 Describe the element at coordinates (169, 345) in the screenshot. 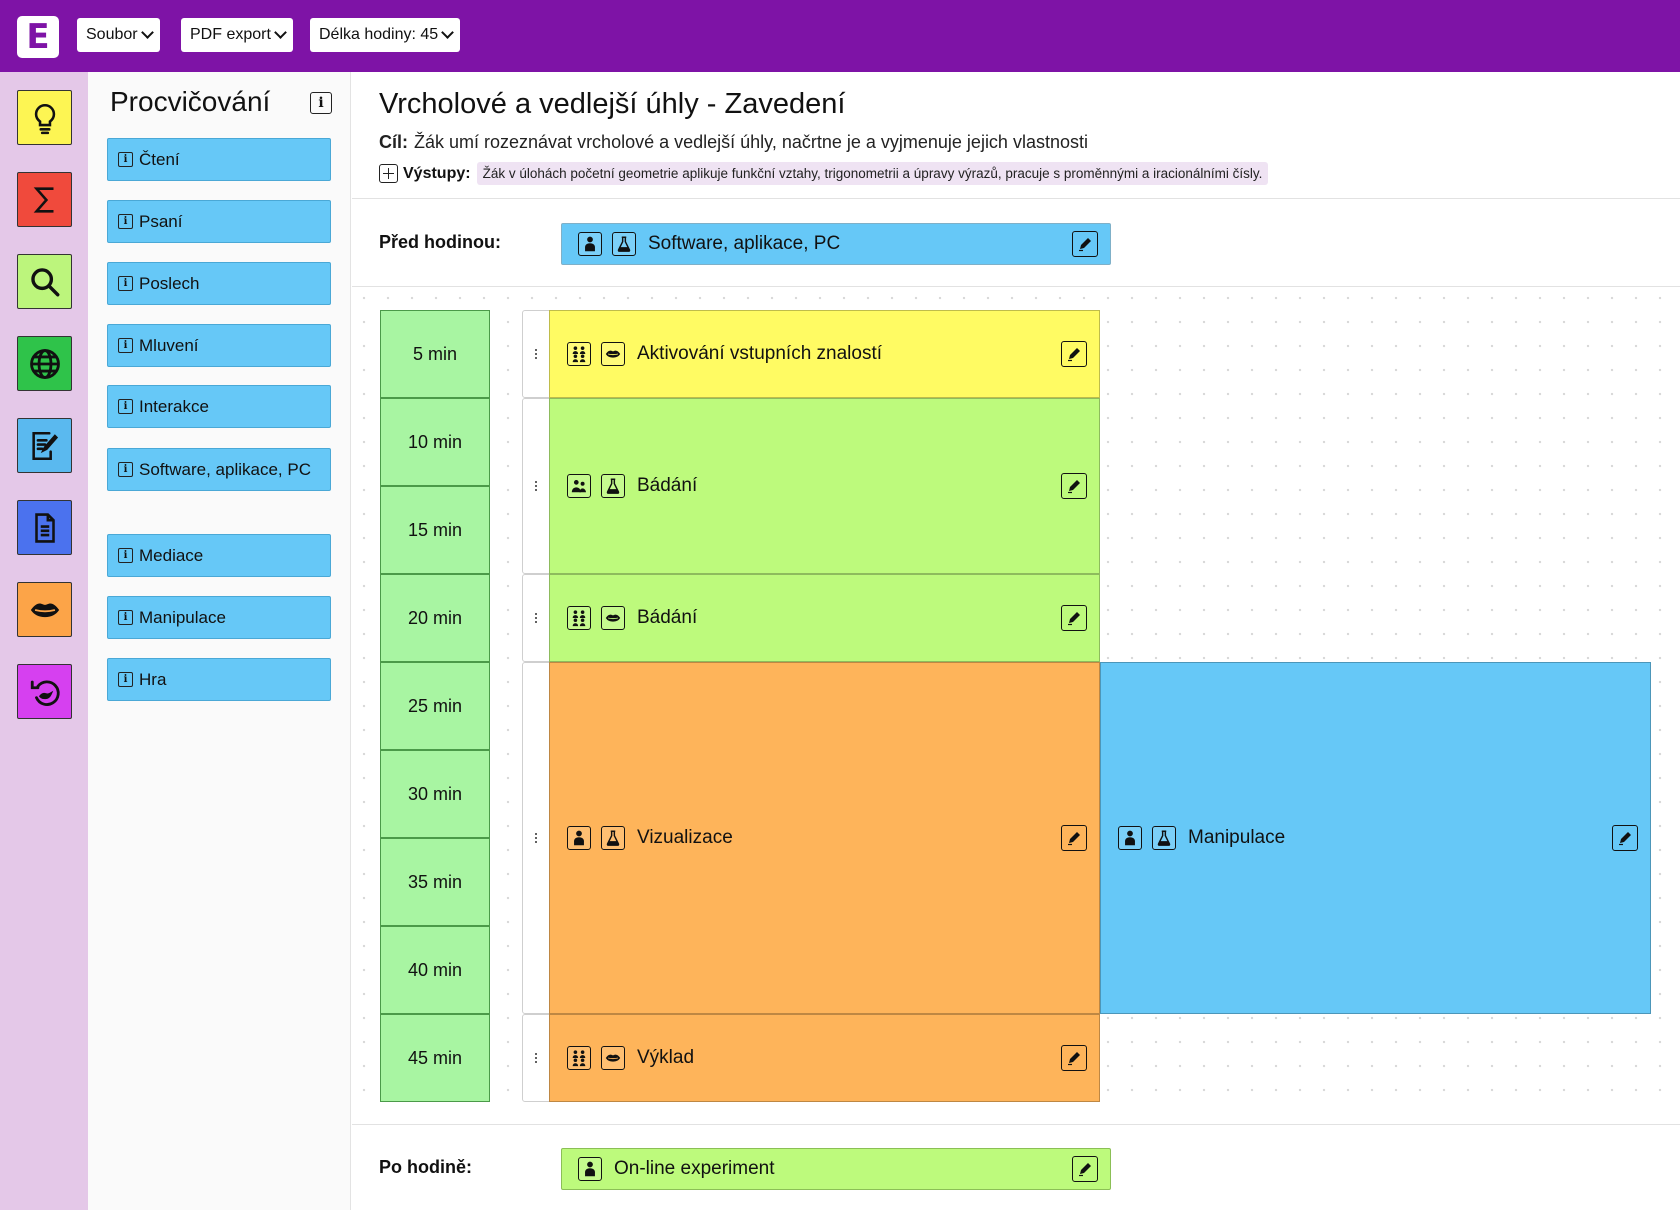

I see `palette-item-label: Mluvení` at that location.